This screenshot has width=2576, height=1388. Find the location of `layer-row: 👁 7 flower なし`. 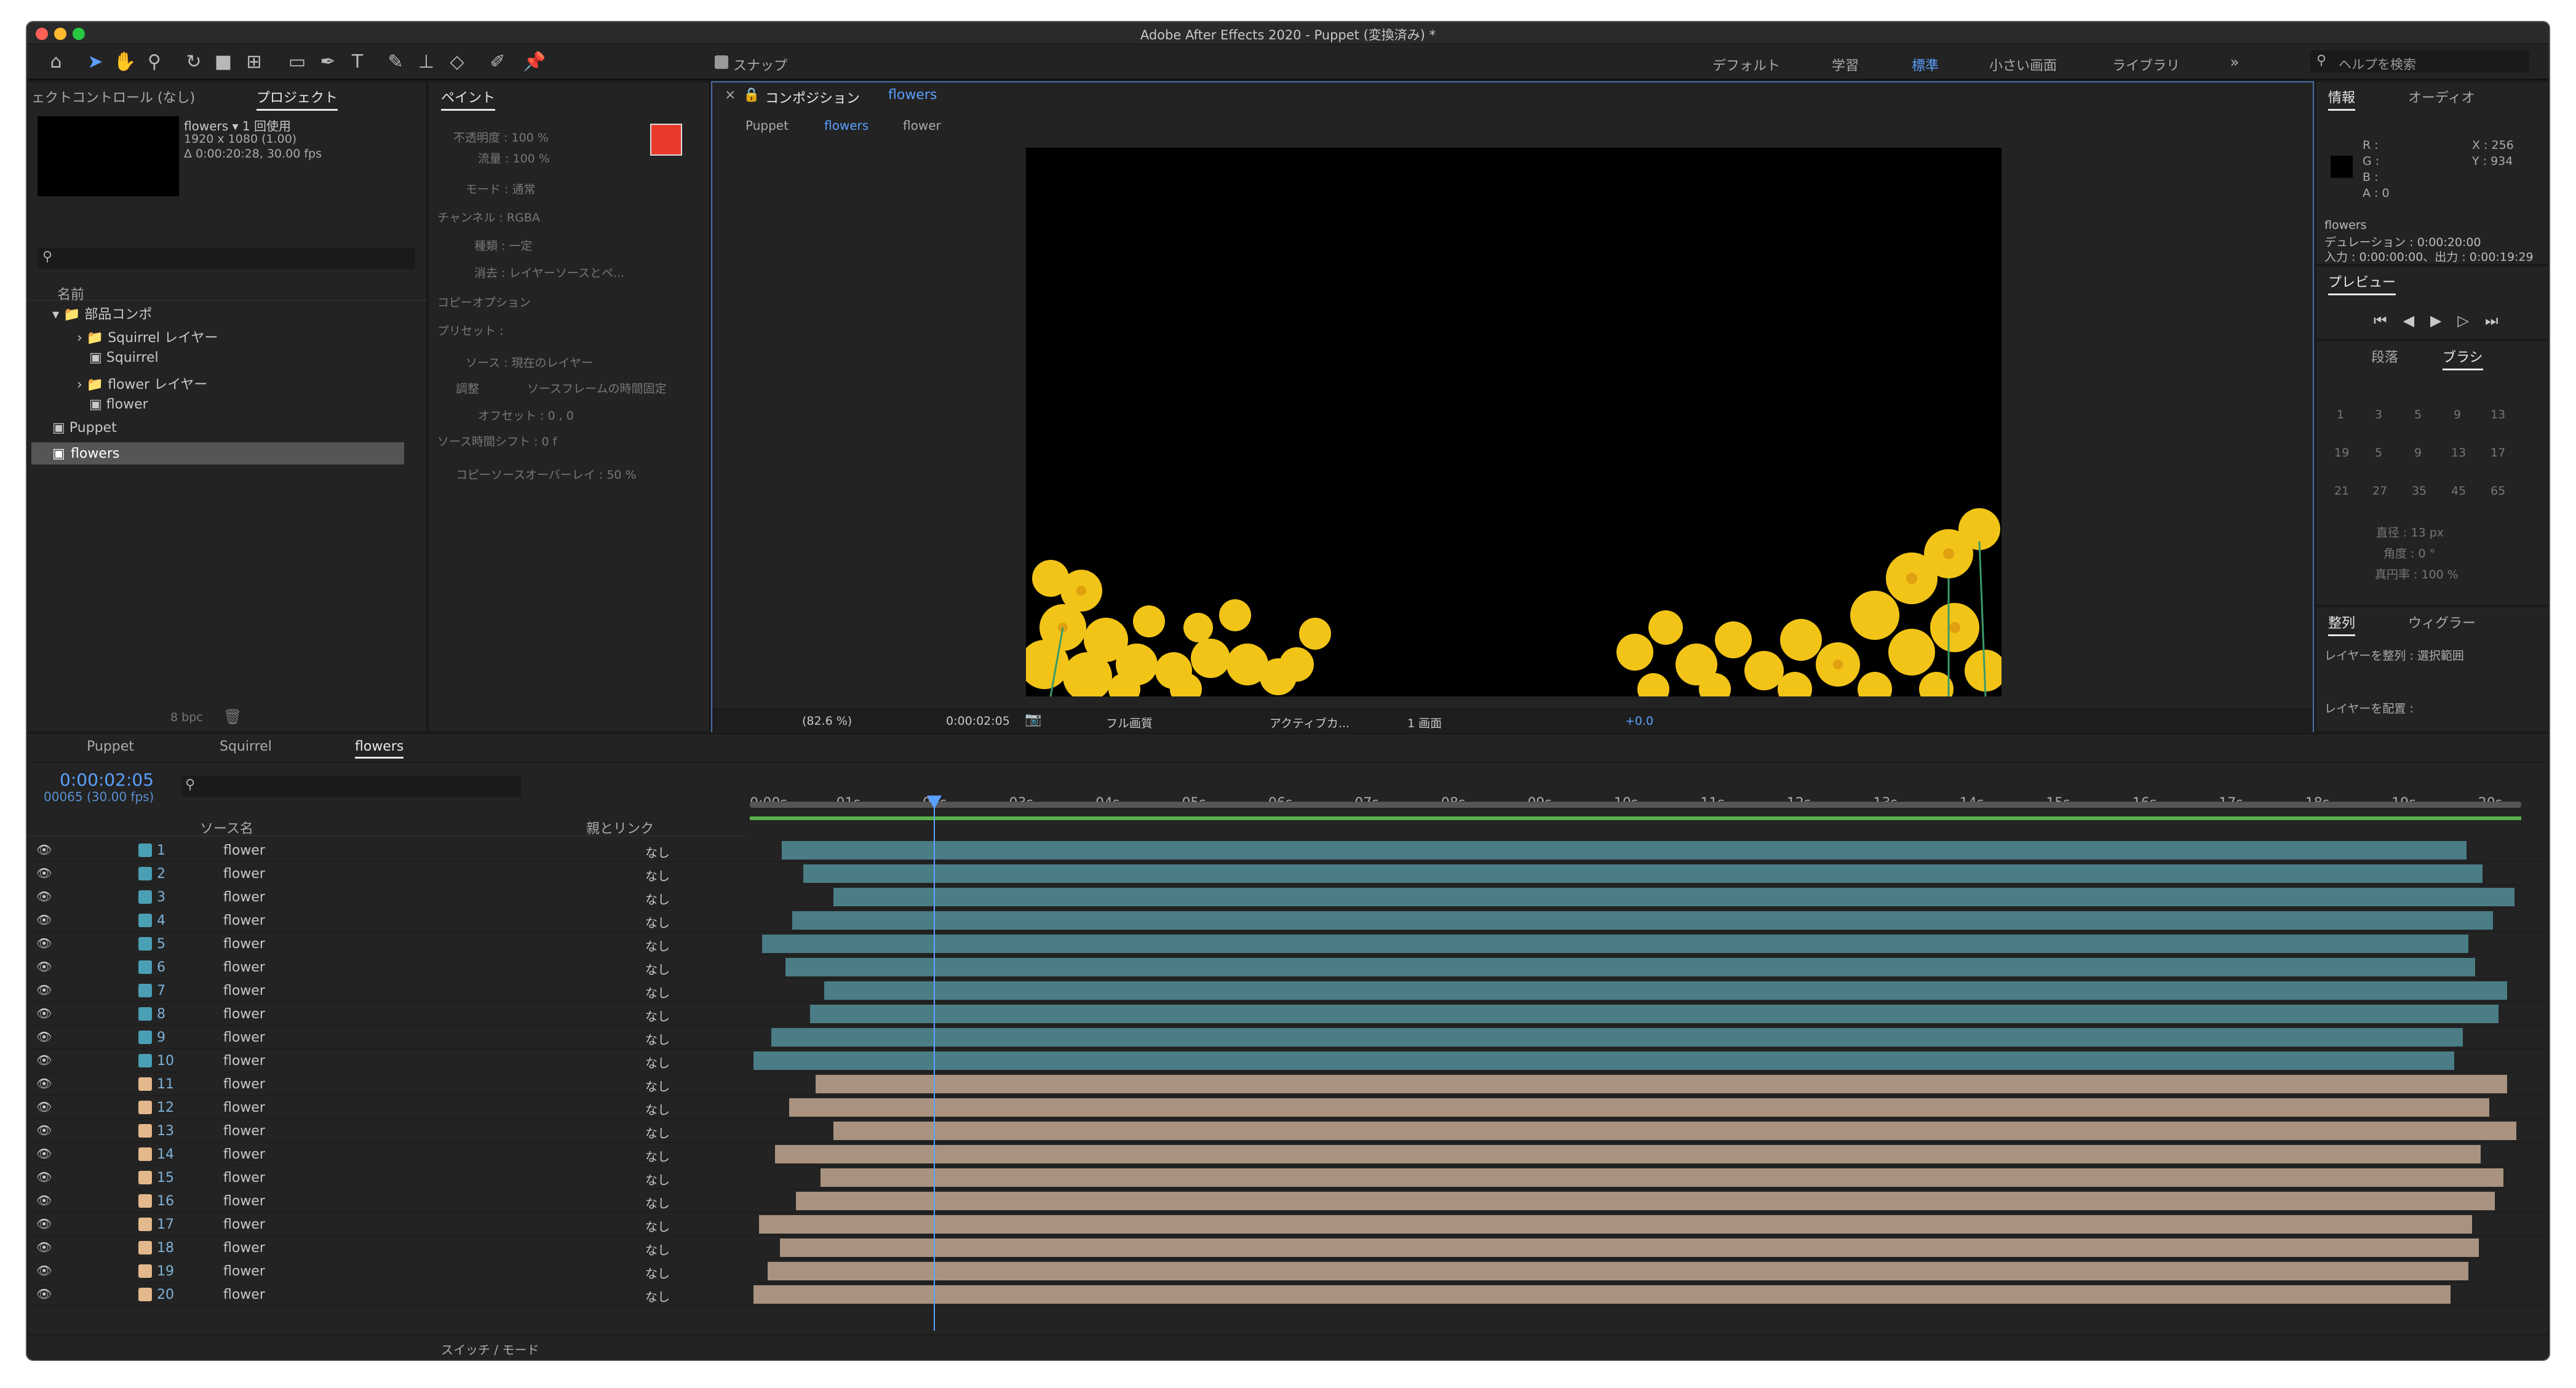

layer-row: 👁 7 flower なし is located at coordinates (1288, 991).